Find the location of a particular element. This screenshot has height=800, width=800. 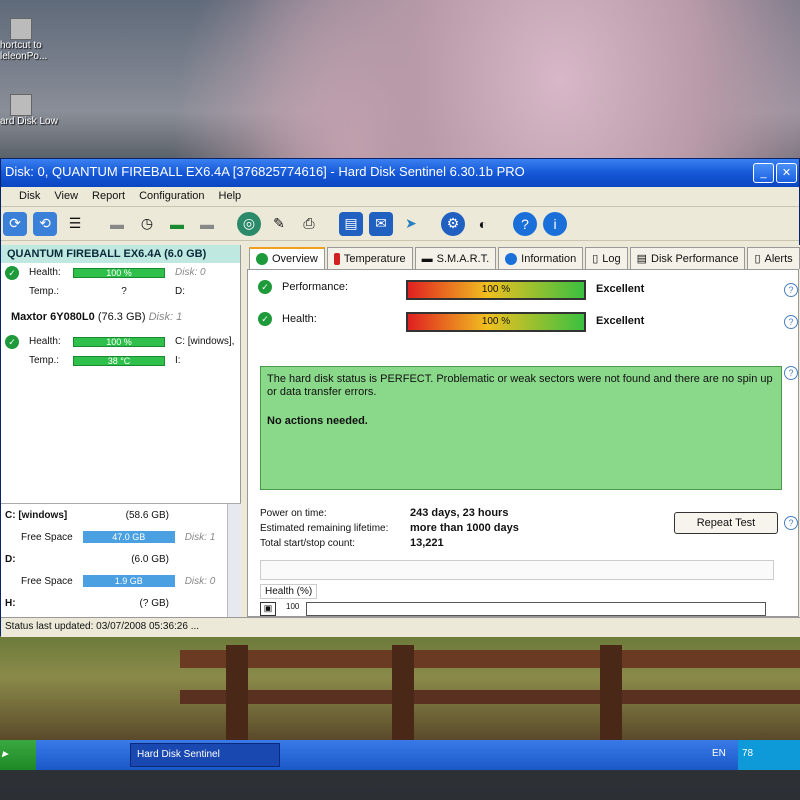

desktop-hdd-label: ard Disk Low is located at coordinates (29, 121).